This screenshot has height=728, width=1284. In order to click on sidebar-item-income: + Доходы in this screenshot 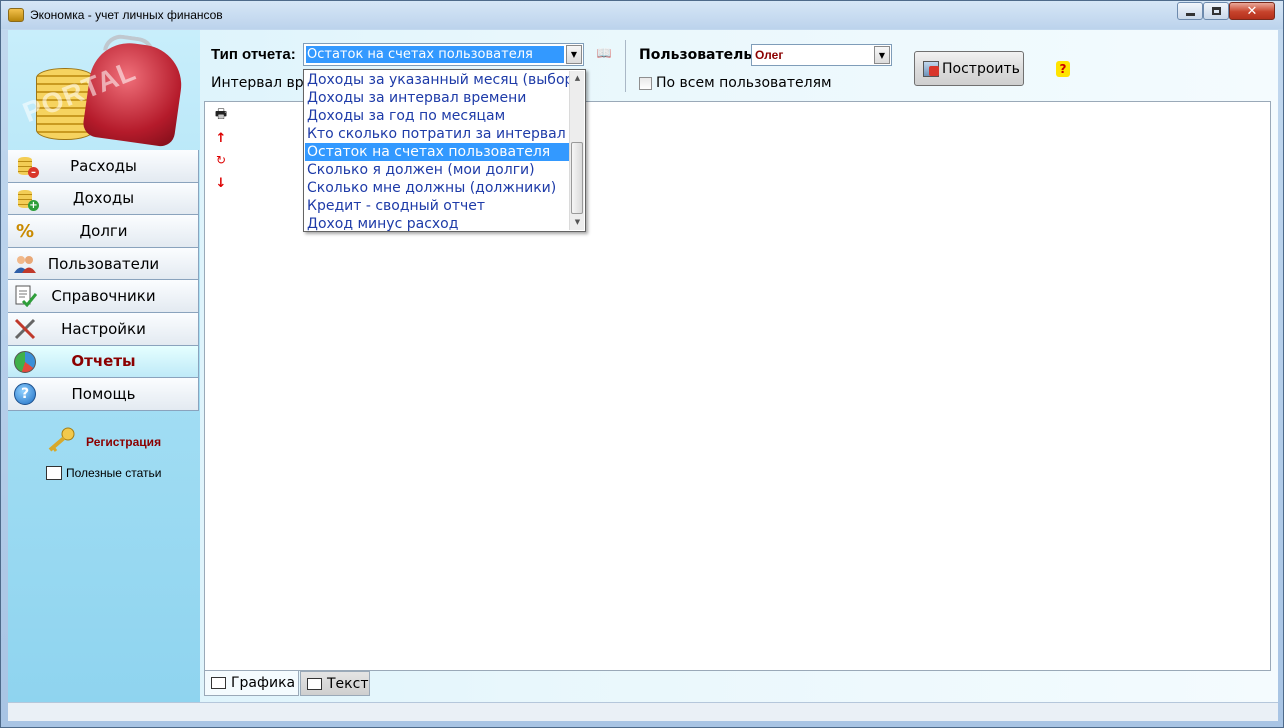, I will do `click(103, 199)`.